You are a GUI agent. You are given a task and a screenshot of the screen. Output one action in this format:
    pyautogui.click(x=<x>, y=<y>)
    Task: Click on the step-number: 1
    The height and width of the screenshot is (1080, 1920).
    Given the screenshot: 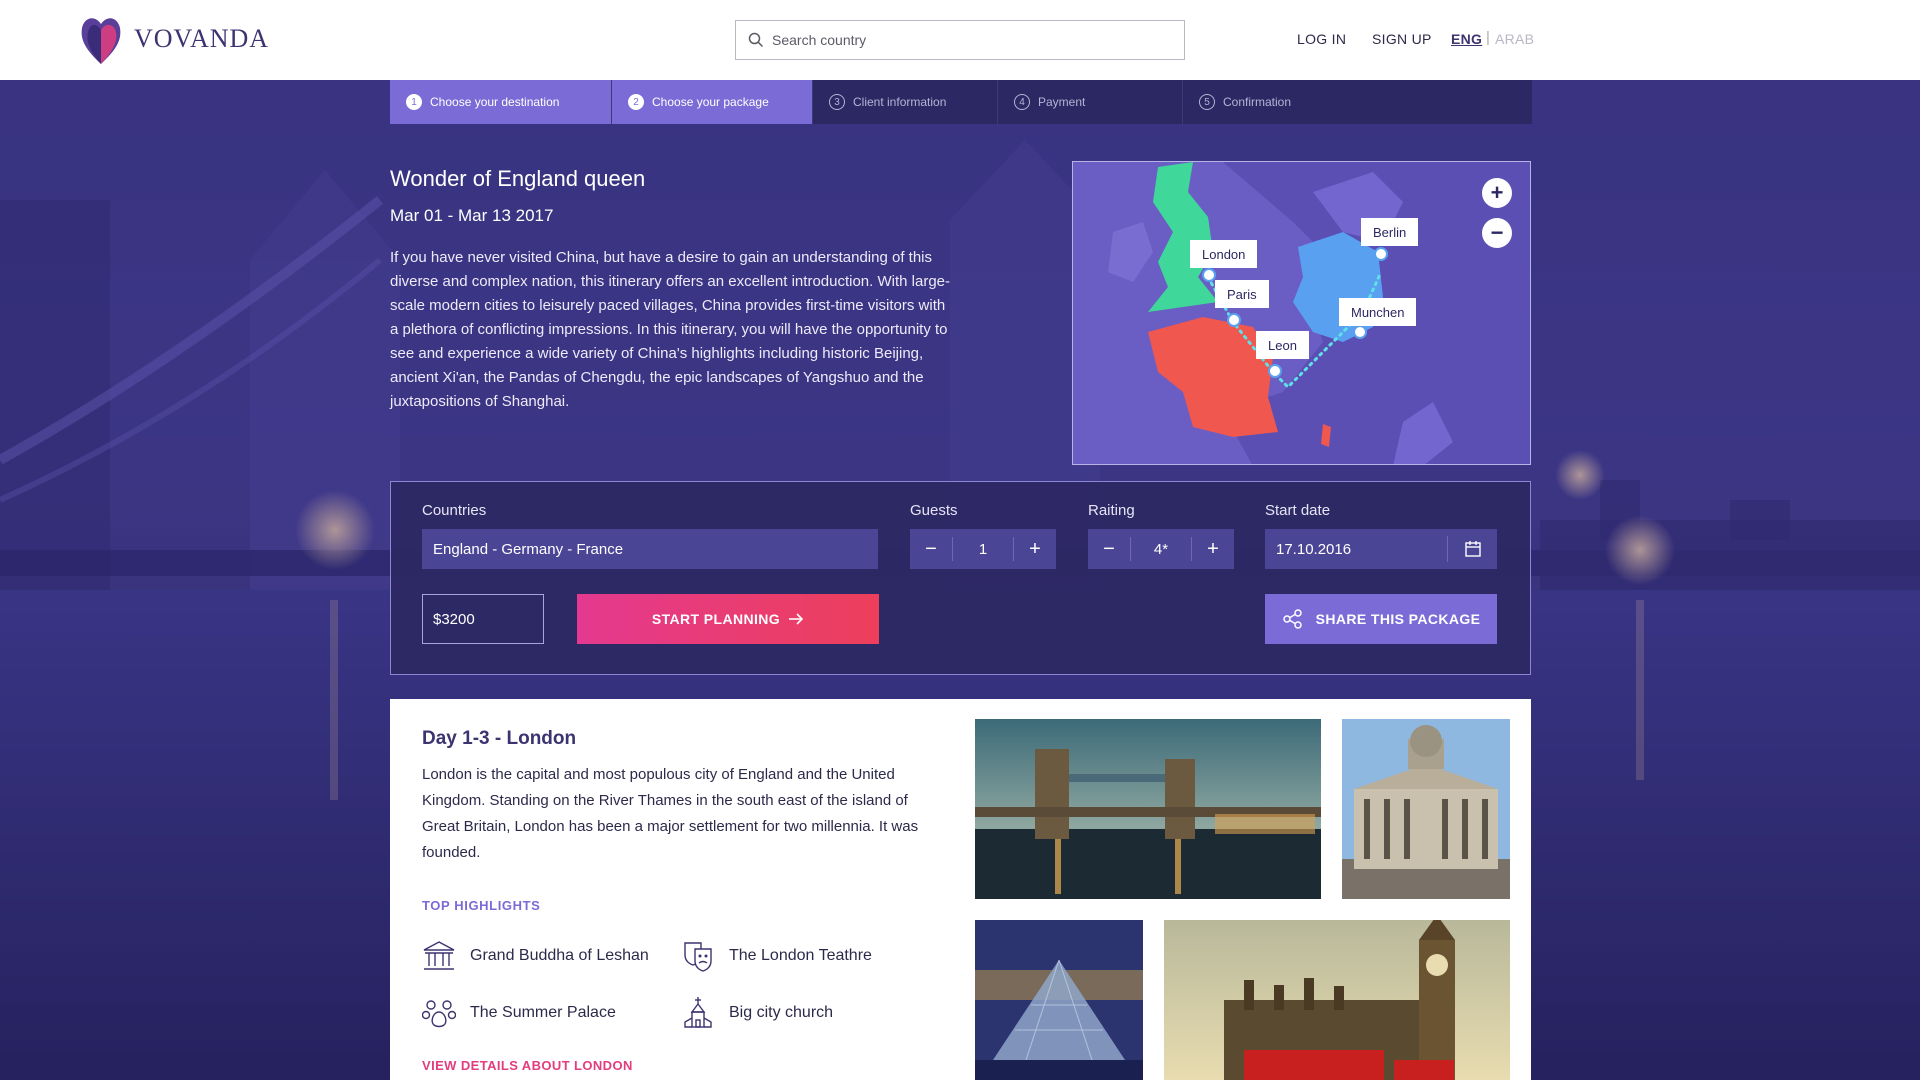 What is the action you would take?
    pyautogui.click(x=414, y=102)
    